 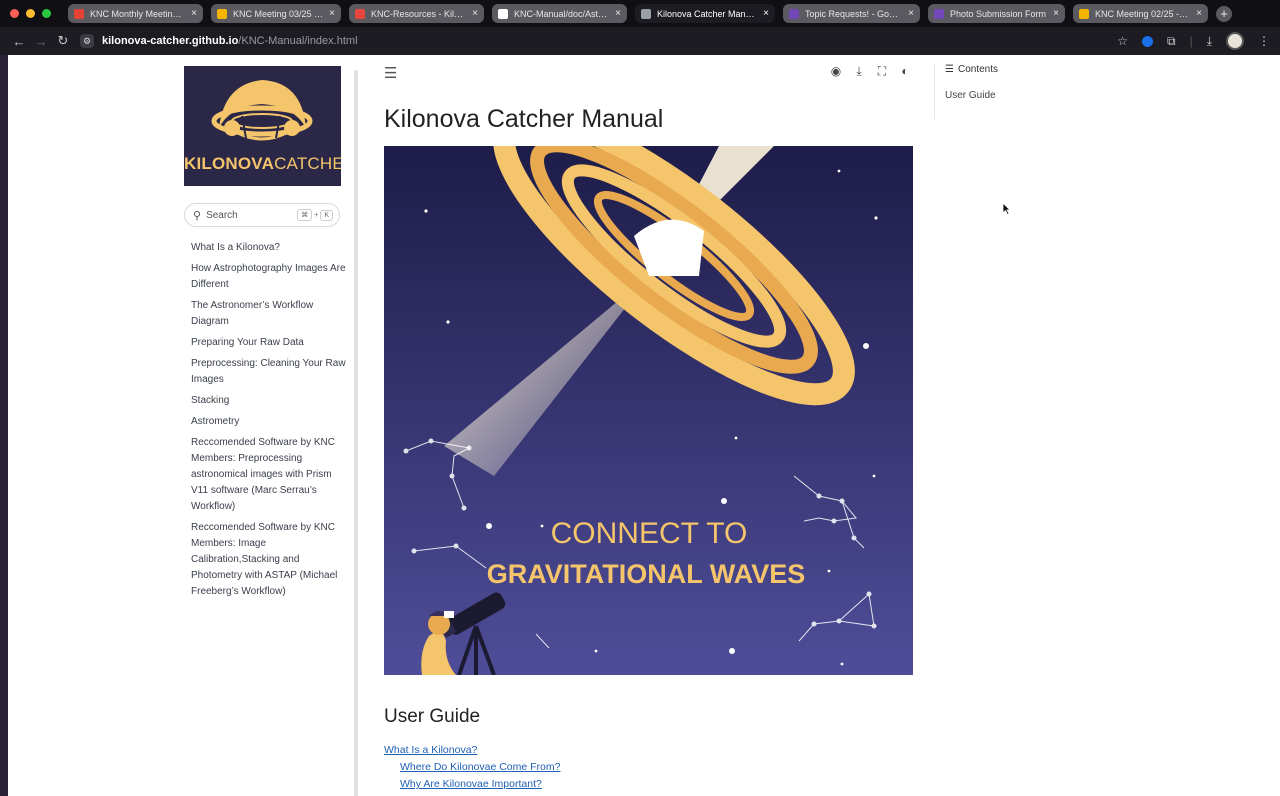 What do you see at coordinates (305, 215) in the screenshot?
I see `shortcut-cmd-key: ⌘` at bounding box center [305, 215].